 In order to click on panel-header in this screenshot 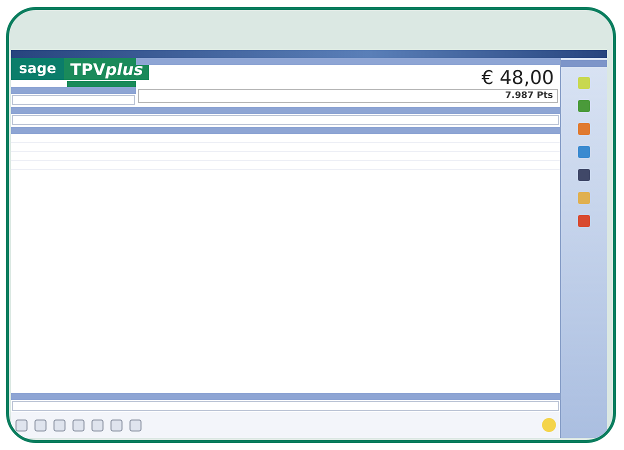, I will do `click(584, 63)`.